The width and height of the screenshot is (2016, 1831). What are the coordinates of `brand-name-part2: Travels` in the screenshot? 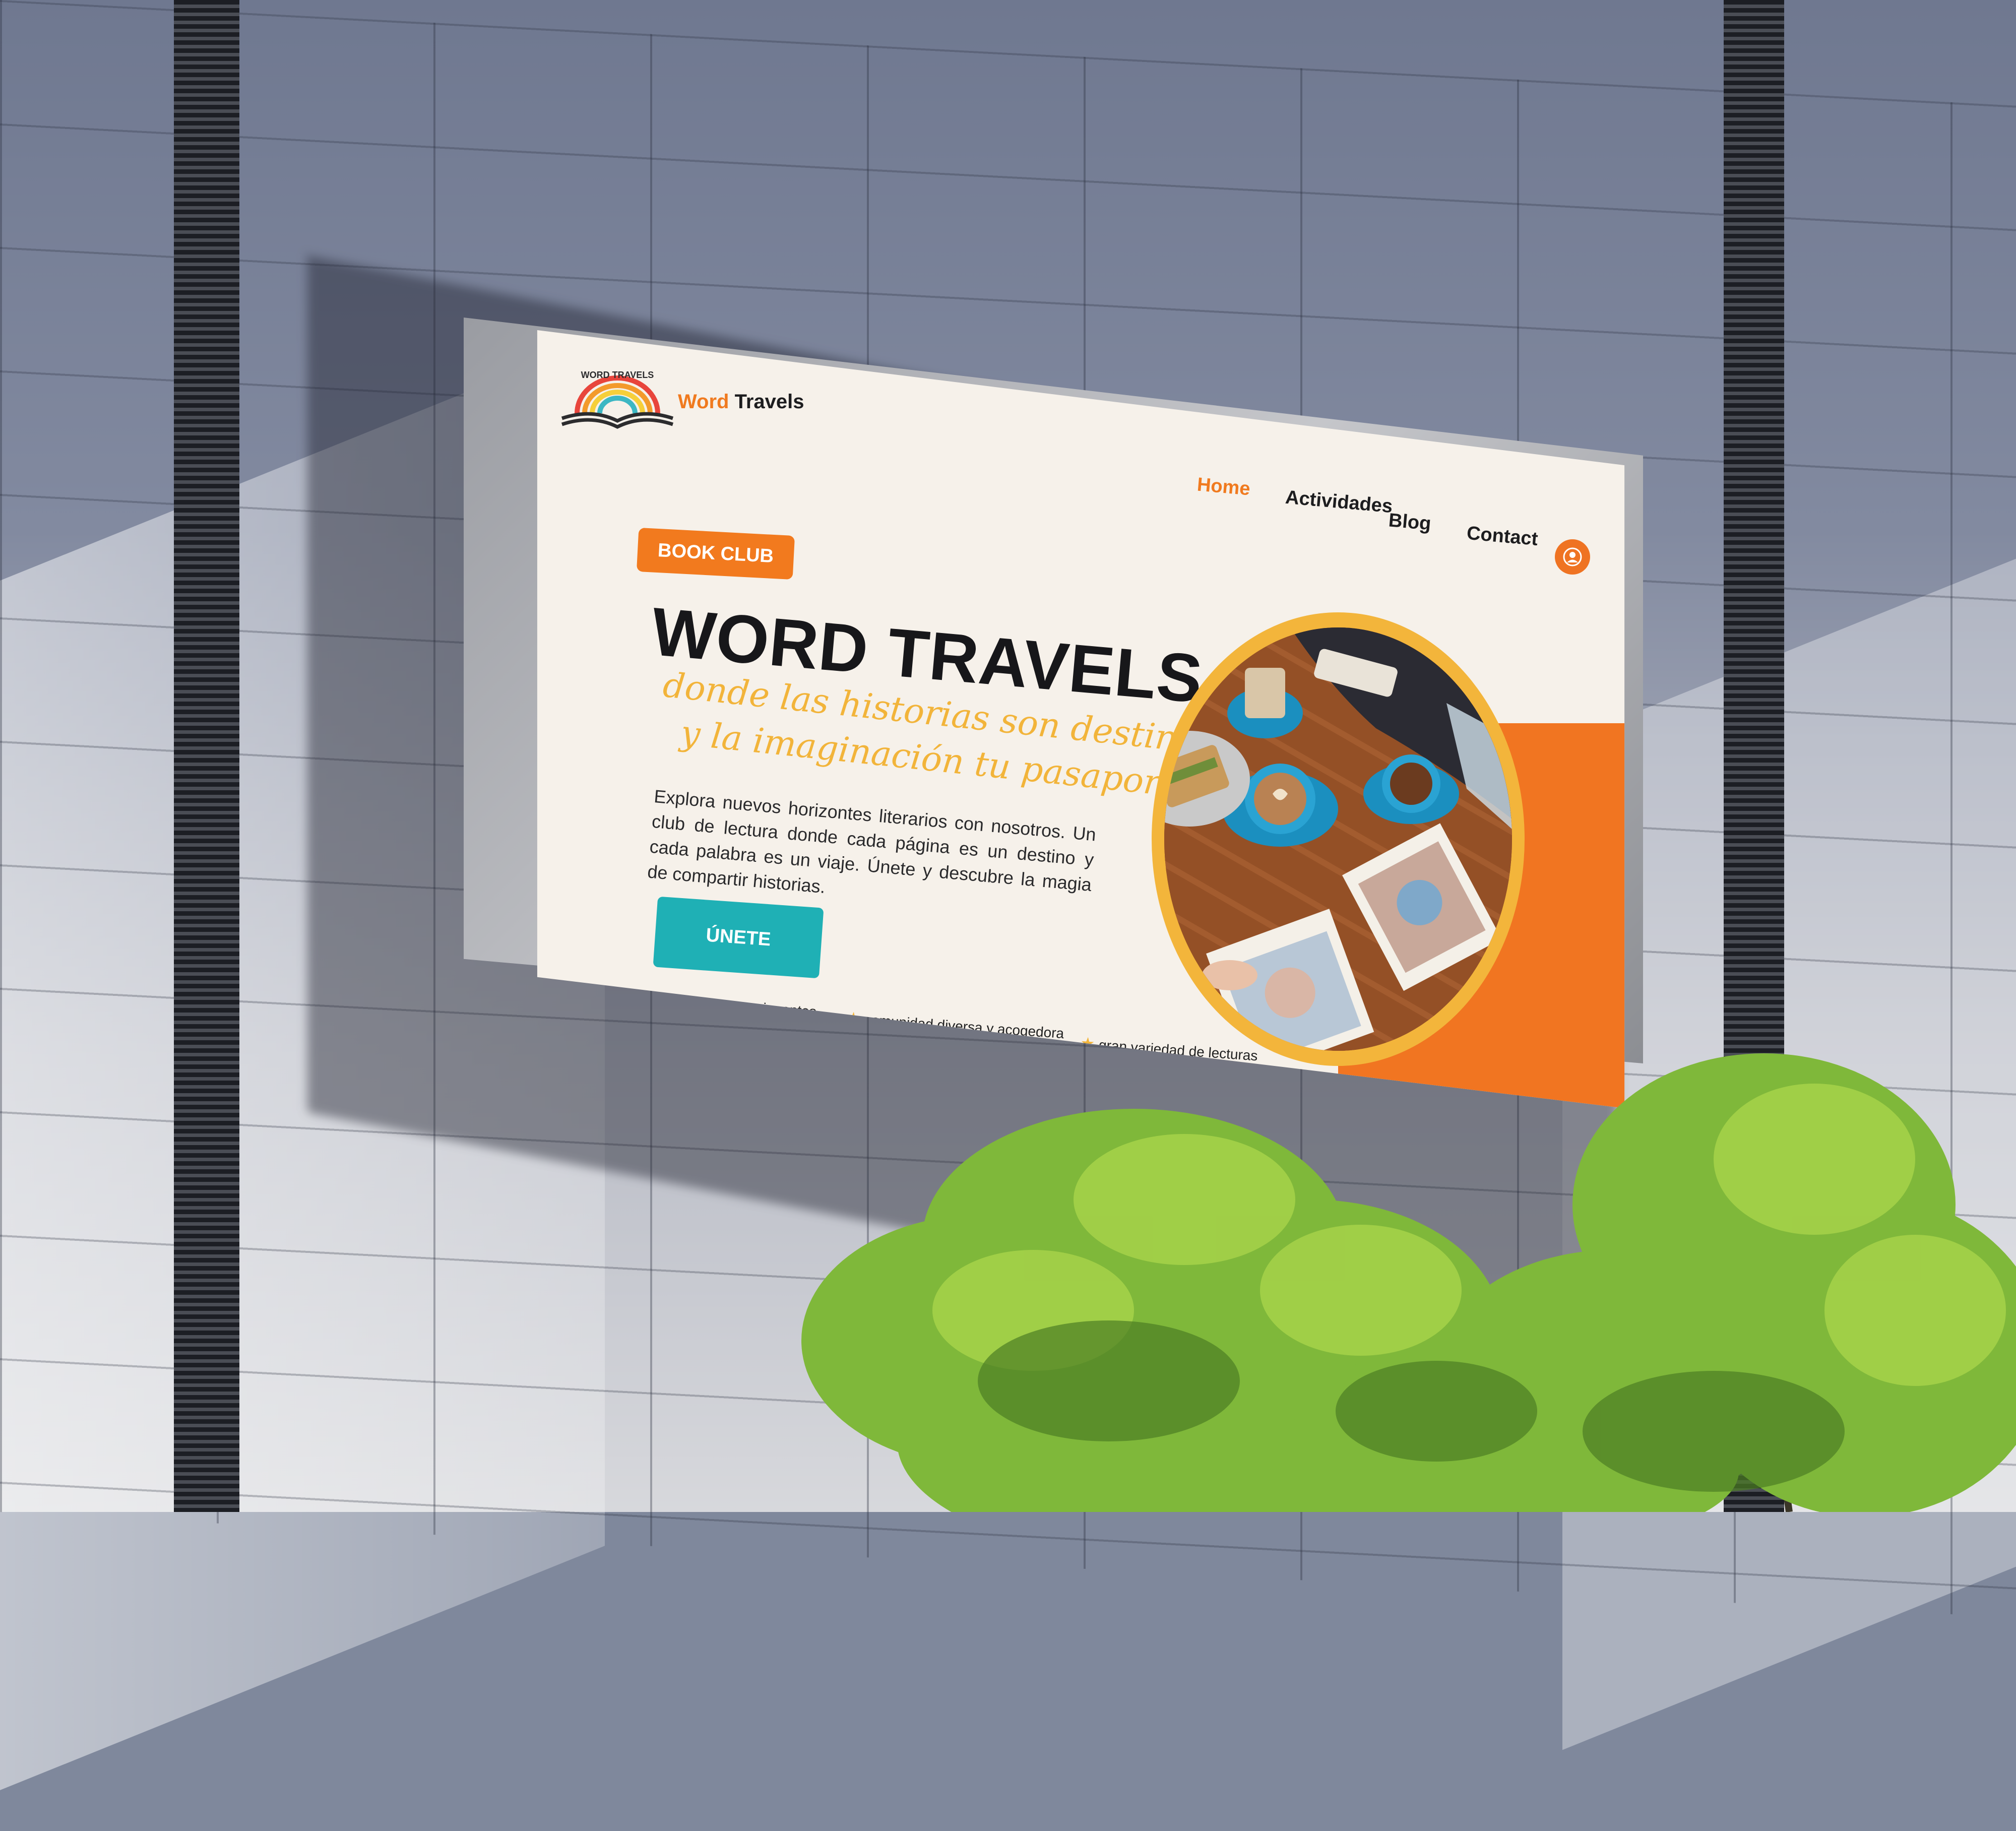 It's located at (769, 402).